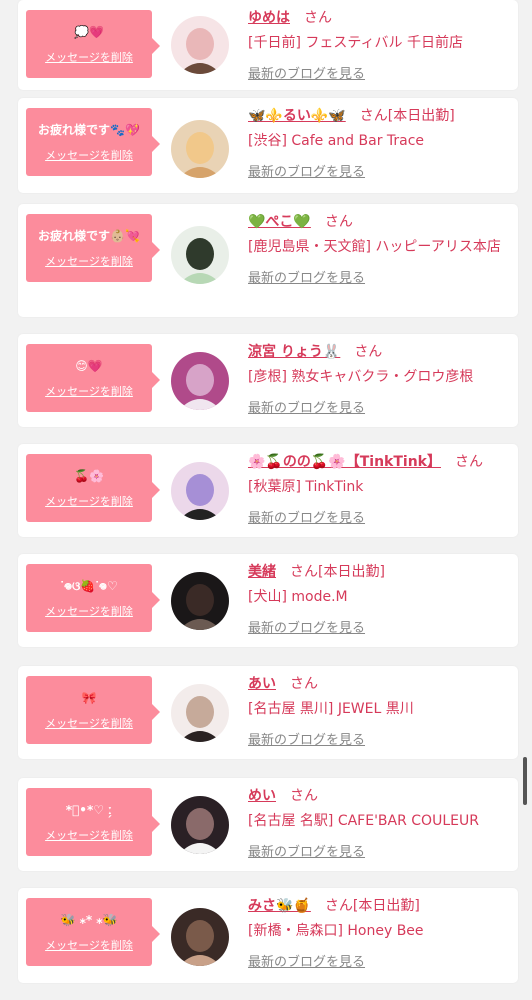 Image resolution: width=532 pixels, height=1000 pixels. Describe the element at coordinates (294, 352) in the screenshot. I see `cast-name-link: 涼宮 りょう🐰` at that location.